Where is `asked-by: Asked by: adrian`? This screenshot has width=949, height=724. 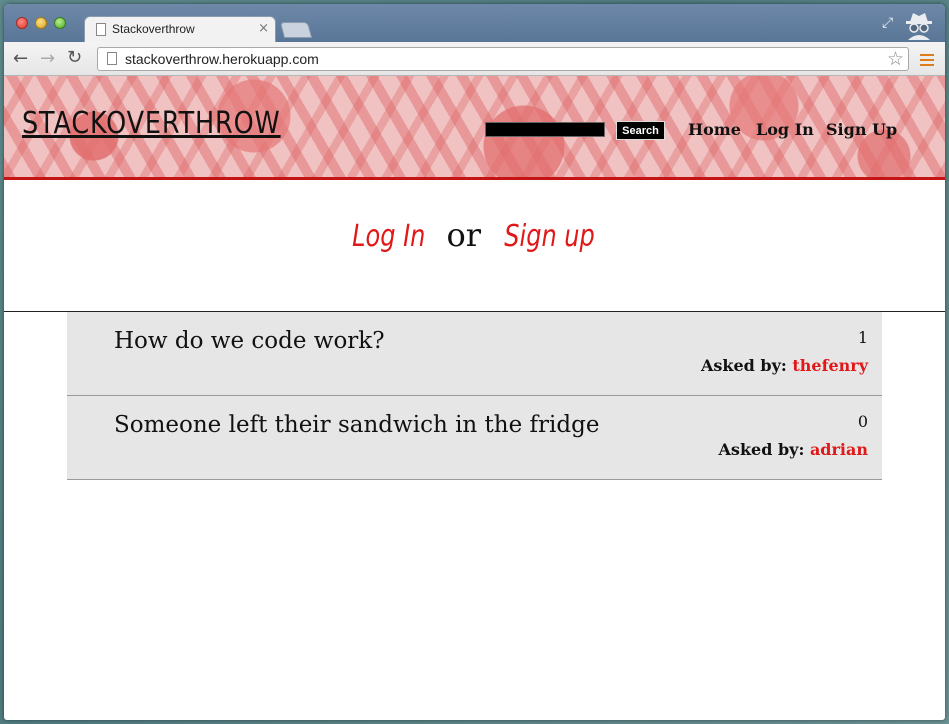
asked-by: Asked by: adrian is located at coordinates (793, 449).